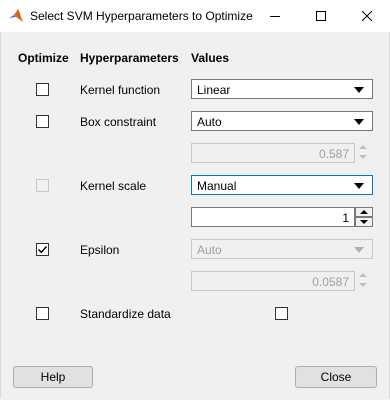 The height and width of the screenshot is (400, 390). Describe the element at coordinates (282, 249) in the screenshot. I see `epsilon-dropdown: Auto` at that location.